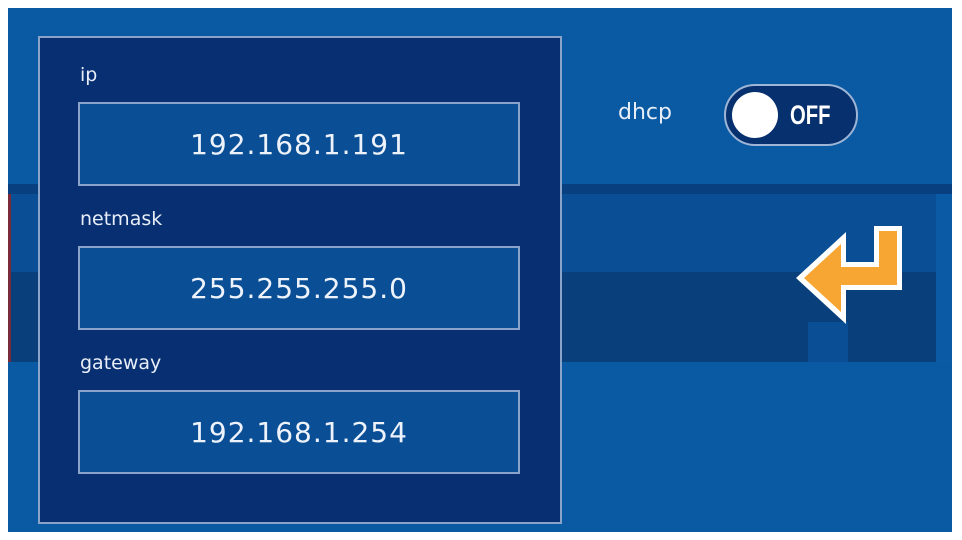 The height and width of the screenshot is (540, 962). What do you see at coordinates (9, 278) in the screenshot?
I see `left-edge-strip` at bounding box center [9, 278].